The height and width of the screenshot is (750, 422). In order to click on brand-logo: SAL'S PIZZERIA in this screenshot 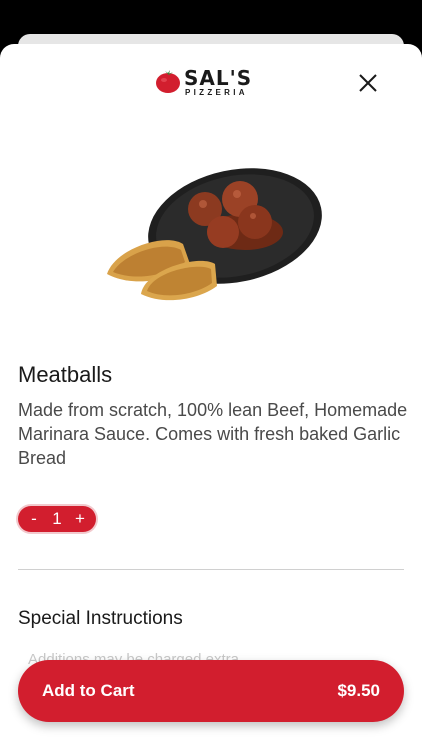, I will do `click(212, 82)`.